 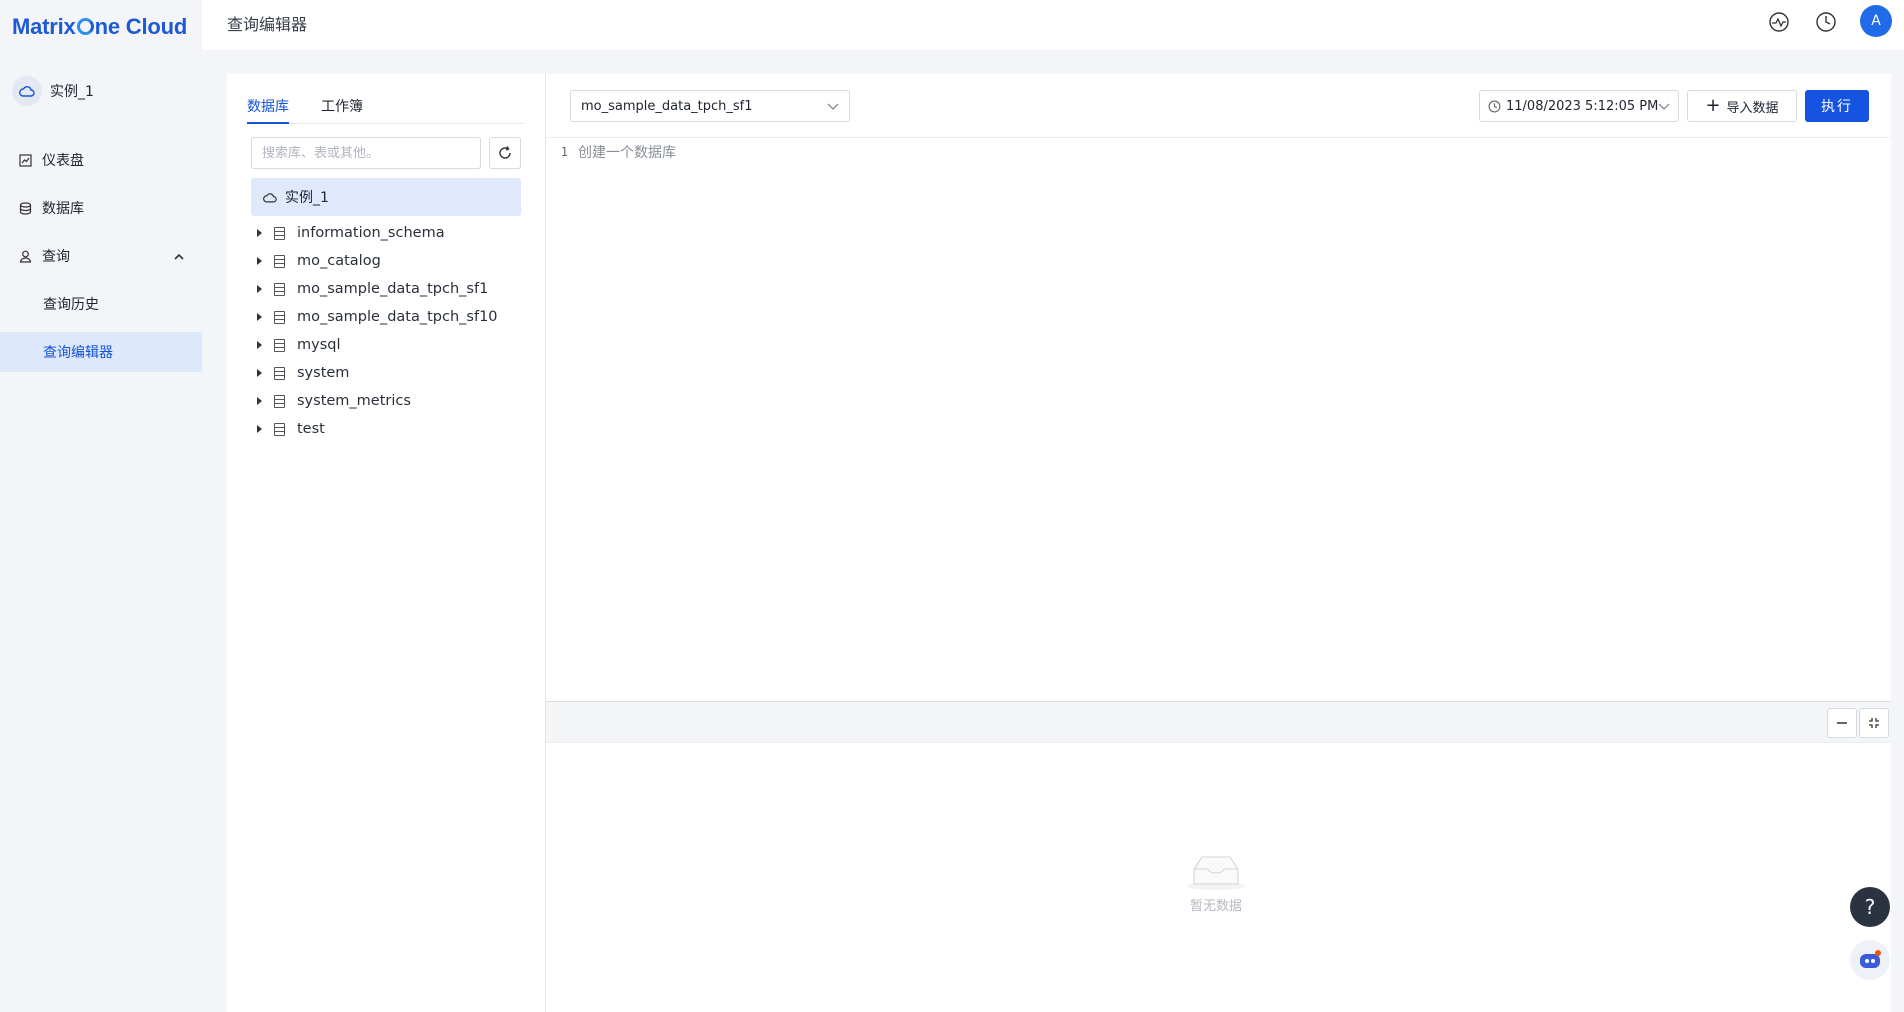 I want to click on minus-icon, so click(x=1842, y=723).